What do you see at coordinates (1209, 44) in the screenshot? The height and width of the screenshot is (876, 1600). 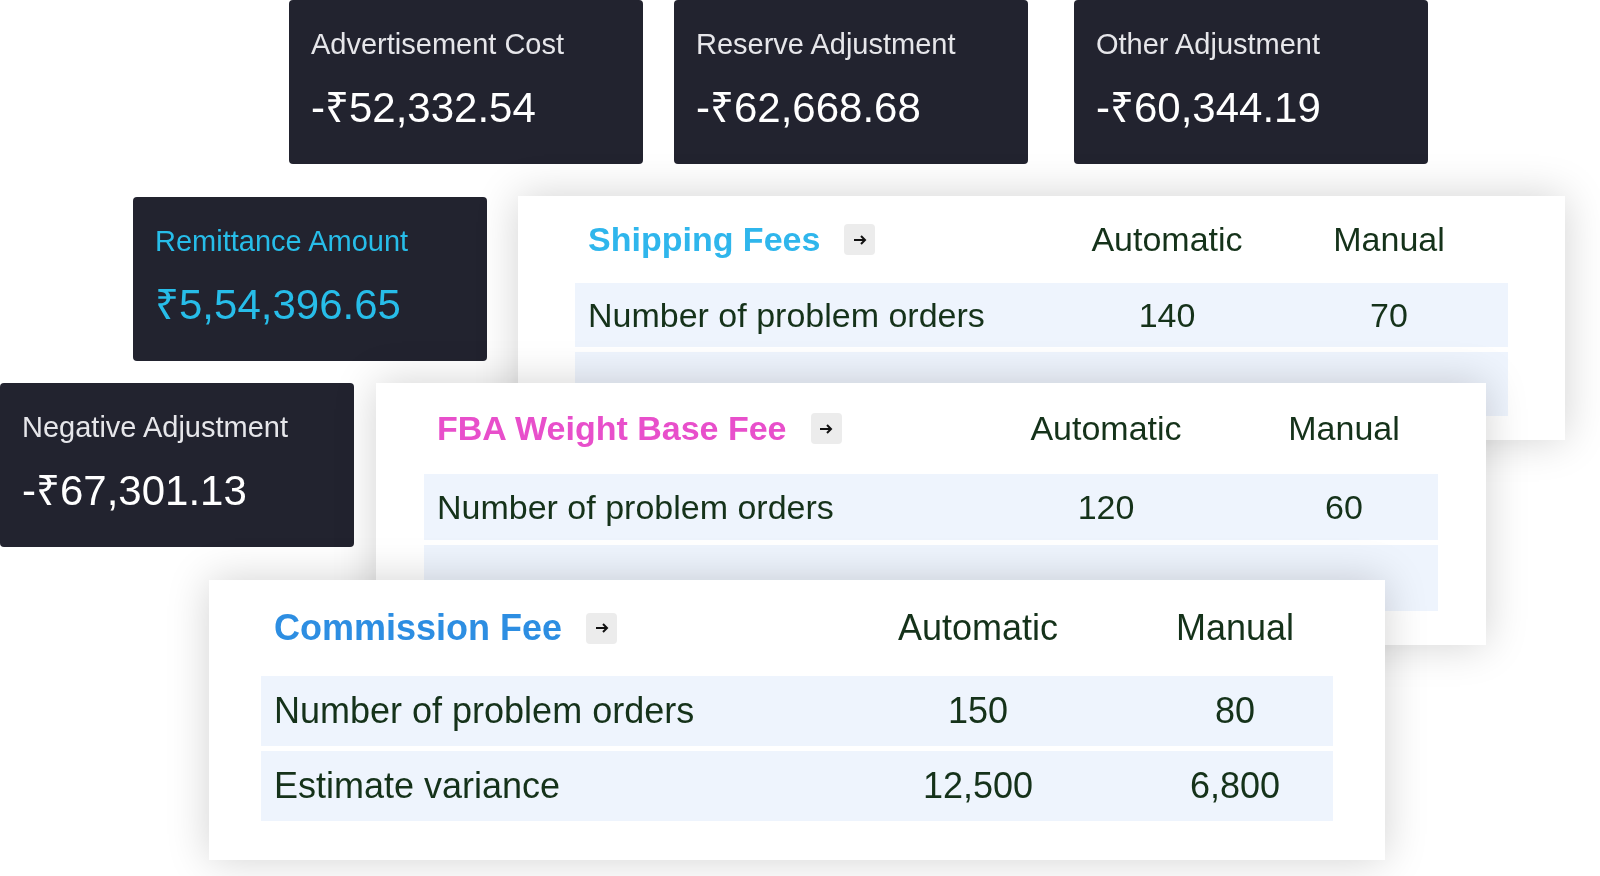 I see `card-label: Other Adjustment` at bounding box center [1209, 44].